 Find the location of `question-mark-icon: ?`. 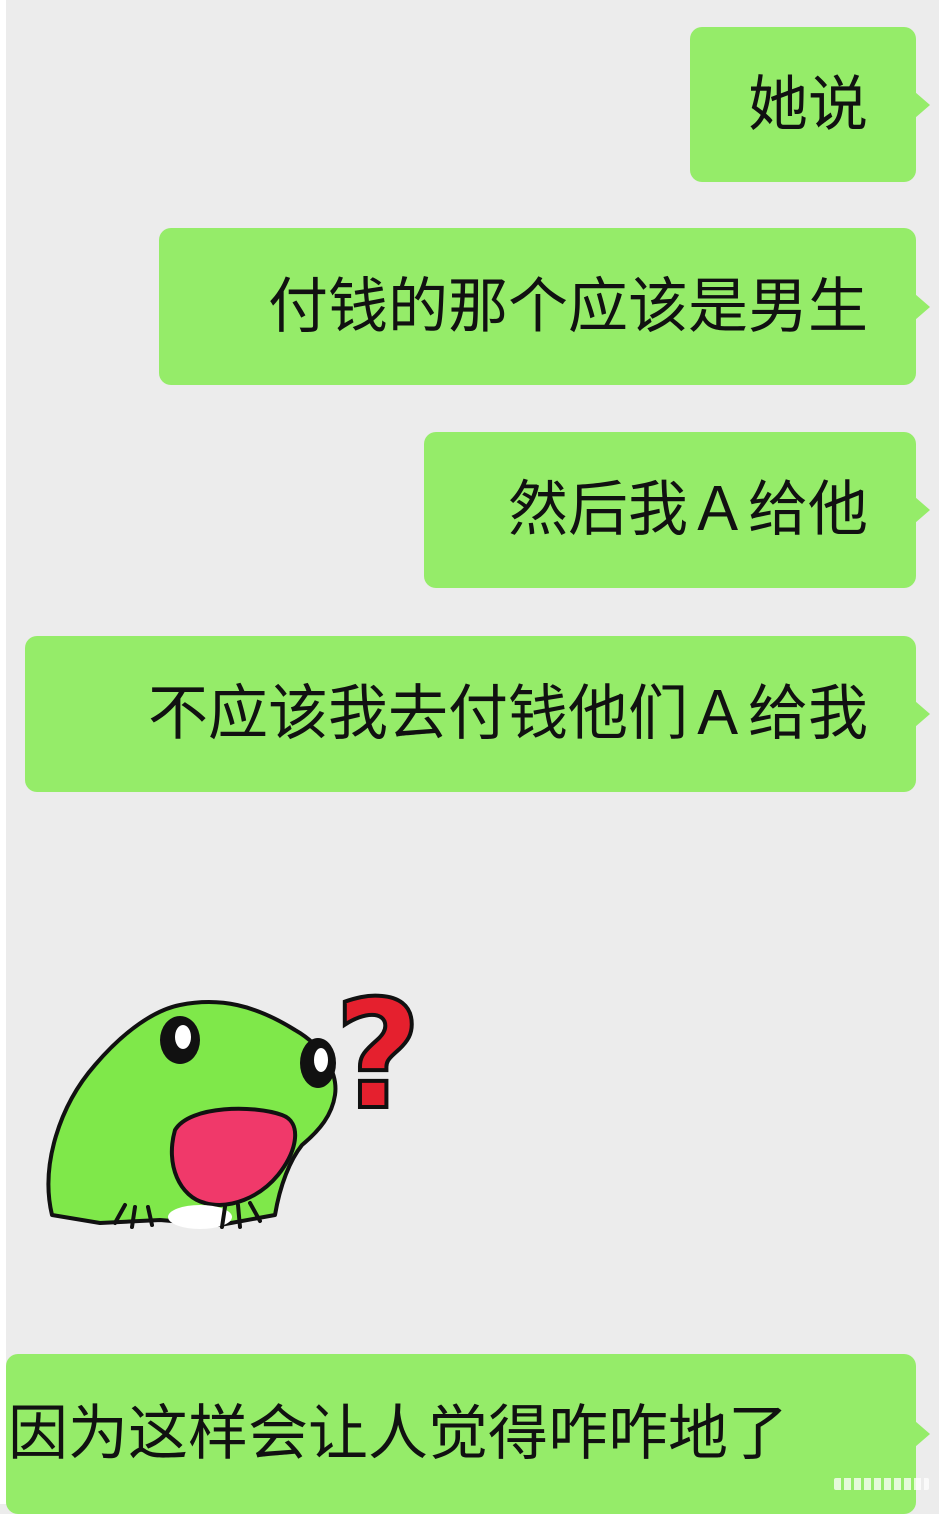

question-mark-icon: ? is located at coordinates (377, 1056).